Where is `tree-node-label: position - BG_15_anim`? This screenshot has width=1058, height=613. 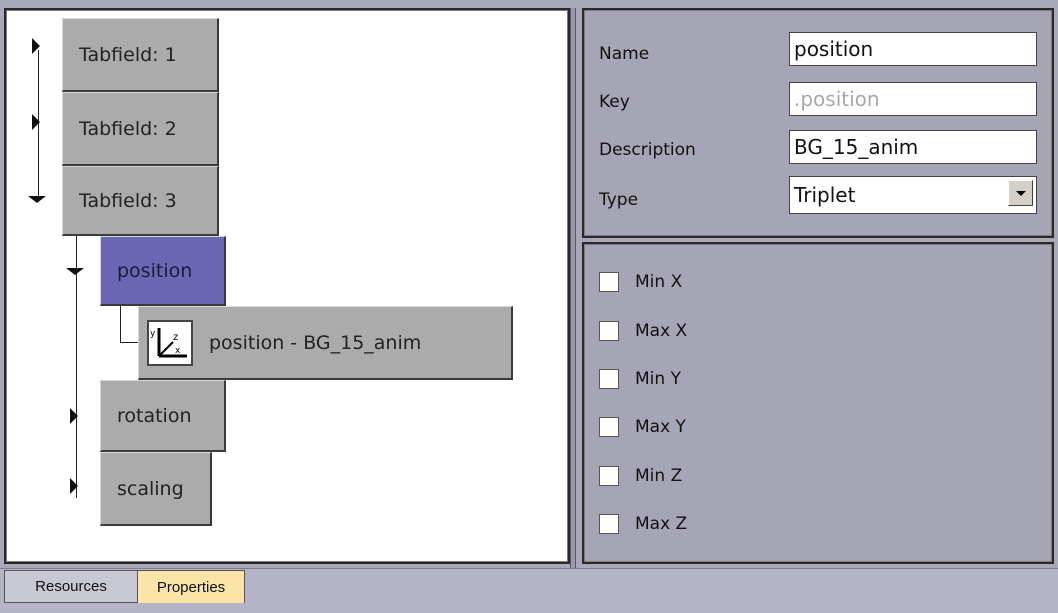
tree-node-label: position - BG_15_anim is located at coordinates (315, 342).